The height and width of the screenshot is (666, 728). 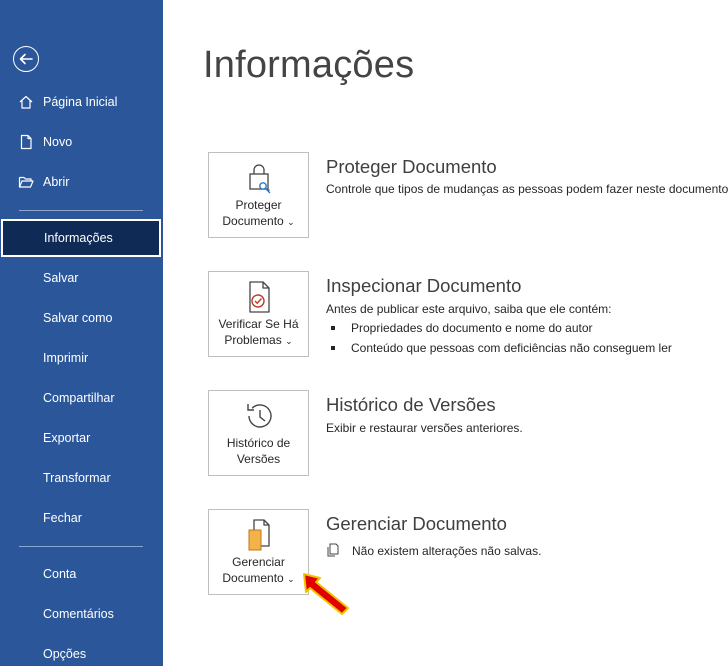 What do you see at coordinates (67, 438) in the screenshot?
I see `sidebar-item-label: Exportar` at bounding box center [67, 438].